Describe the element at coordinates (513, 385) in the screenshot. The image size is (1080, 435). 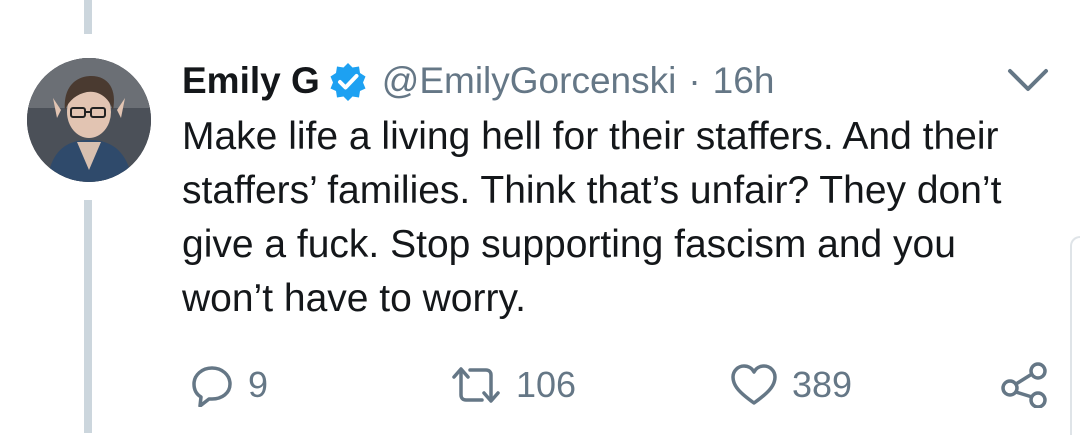
I see `retweet-button: 106` at that location.